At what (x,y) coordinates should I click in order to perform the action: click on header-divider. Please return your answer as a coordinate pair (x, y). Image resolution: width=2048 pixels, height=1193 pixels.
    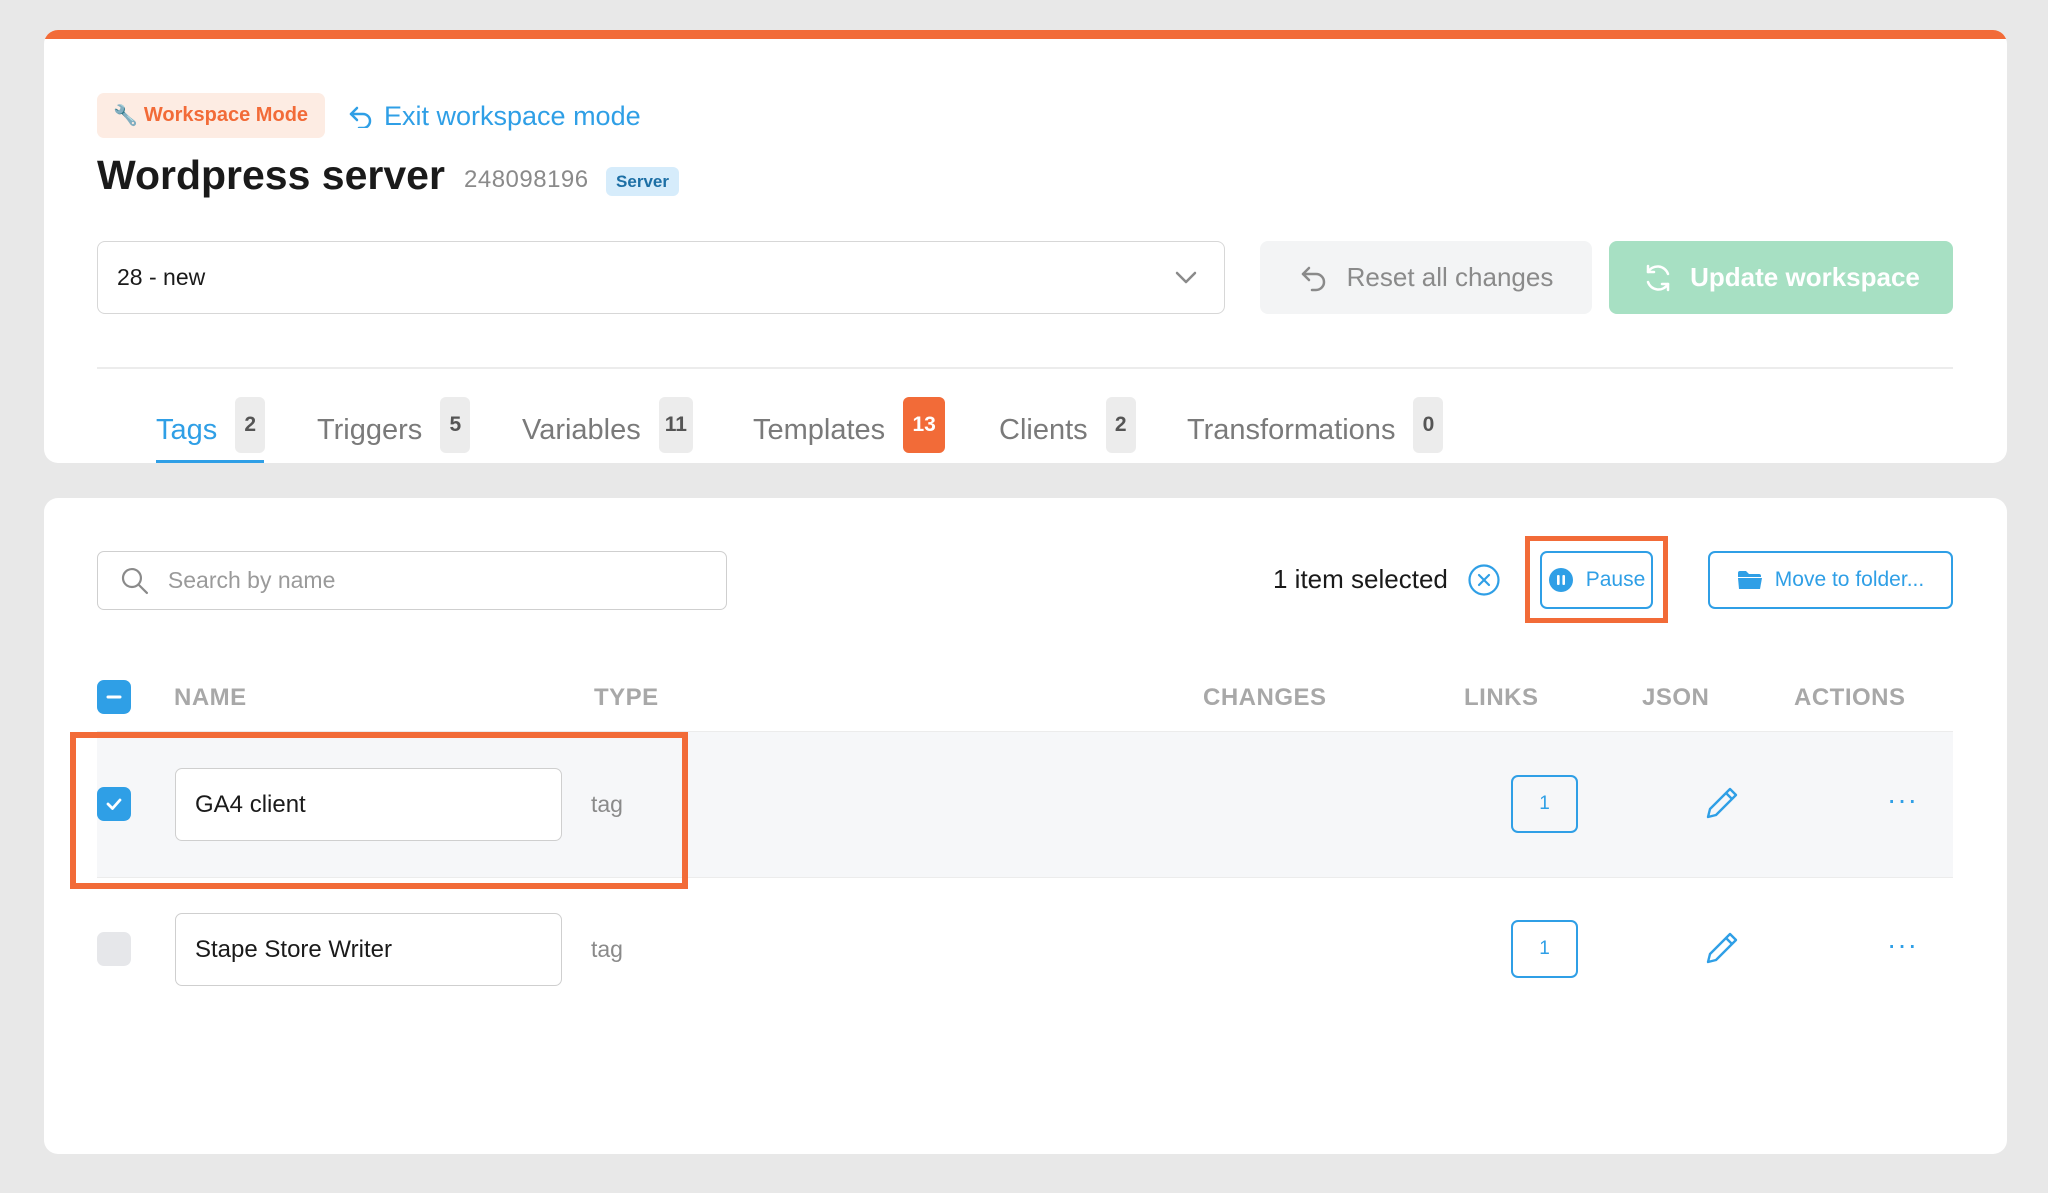
    Looking at the image, I should click on (1025, 368).